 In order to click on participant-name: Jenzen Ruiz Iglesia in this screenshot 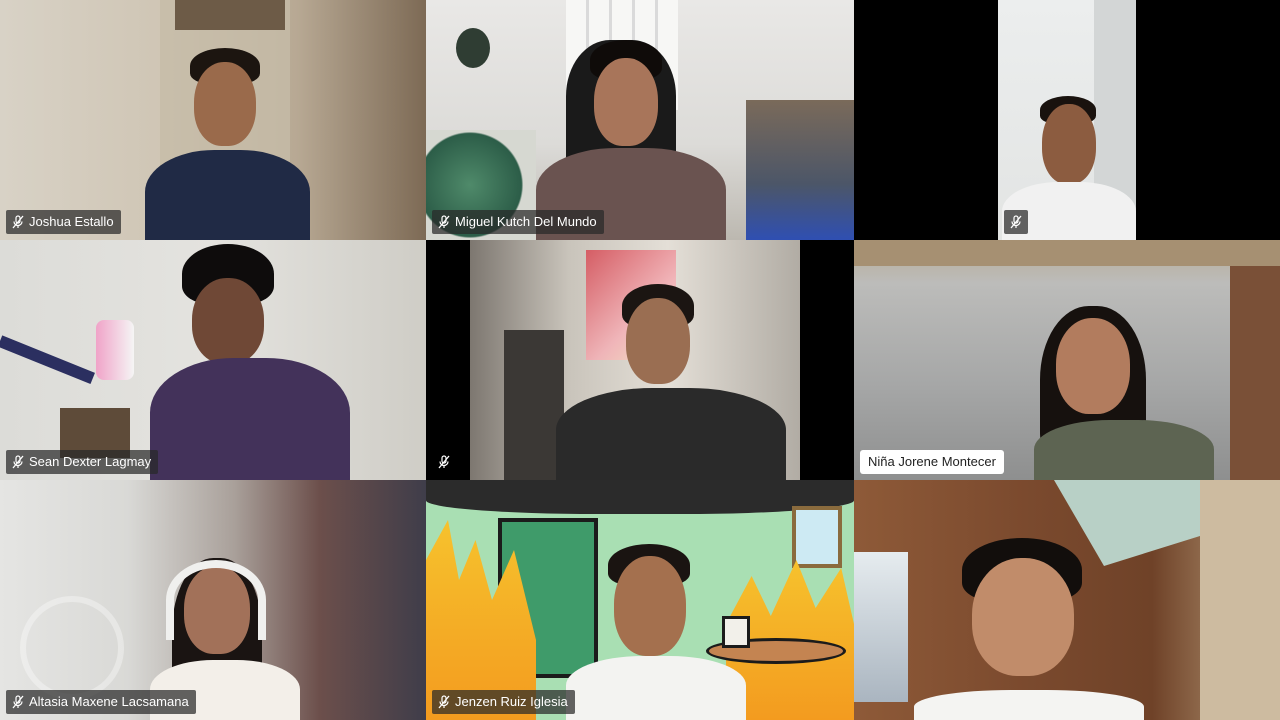, I will do `click(511, 701)`.